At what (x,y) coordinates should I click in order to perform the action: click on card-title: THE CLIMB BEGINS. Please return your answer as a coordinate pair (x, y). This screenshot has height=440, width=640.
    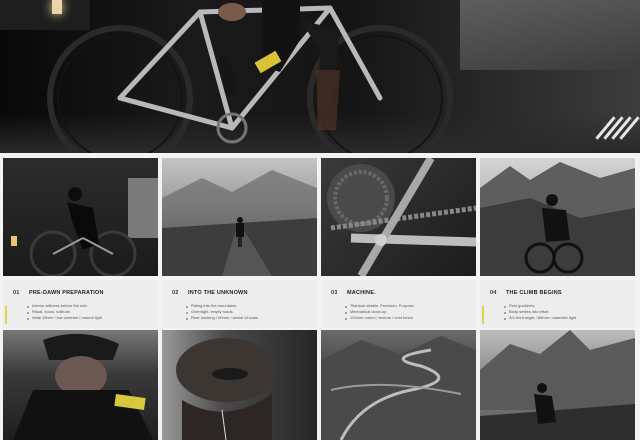
    Looking at the image, I should click on (534, 293).